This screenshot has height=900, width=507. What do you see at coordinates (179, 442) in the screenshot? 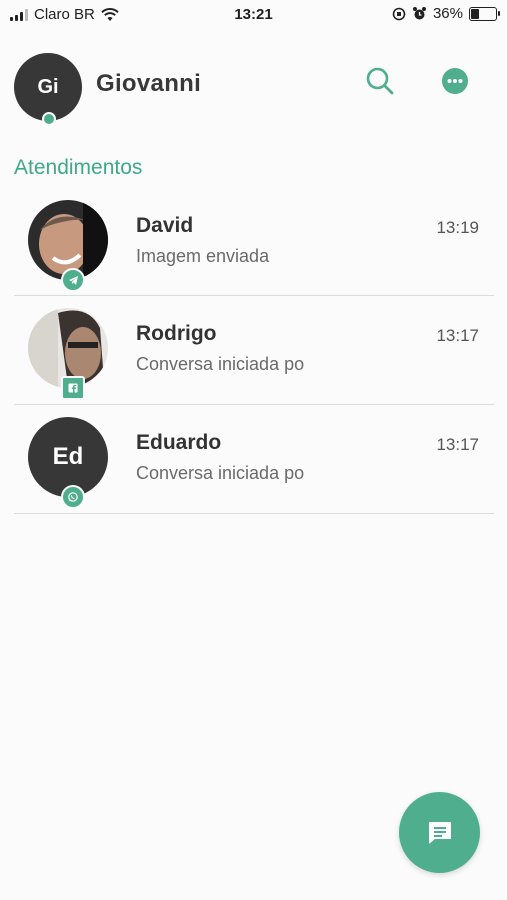
I see `contact-name: Eduardo` at bounding box center [179, 442].